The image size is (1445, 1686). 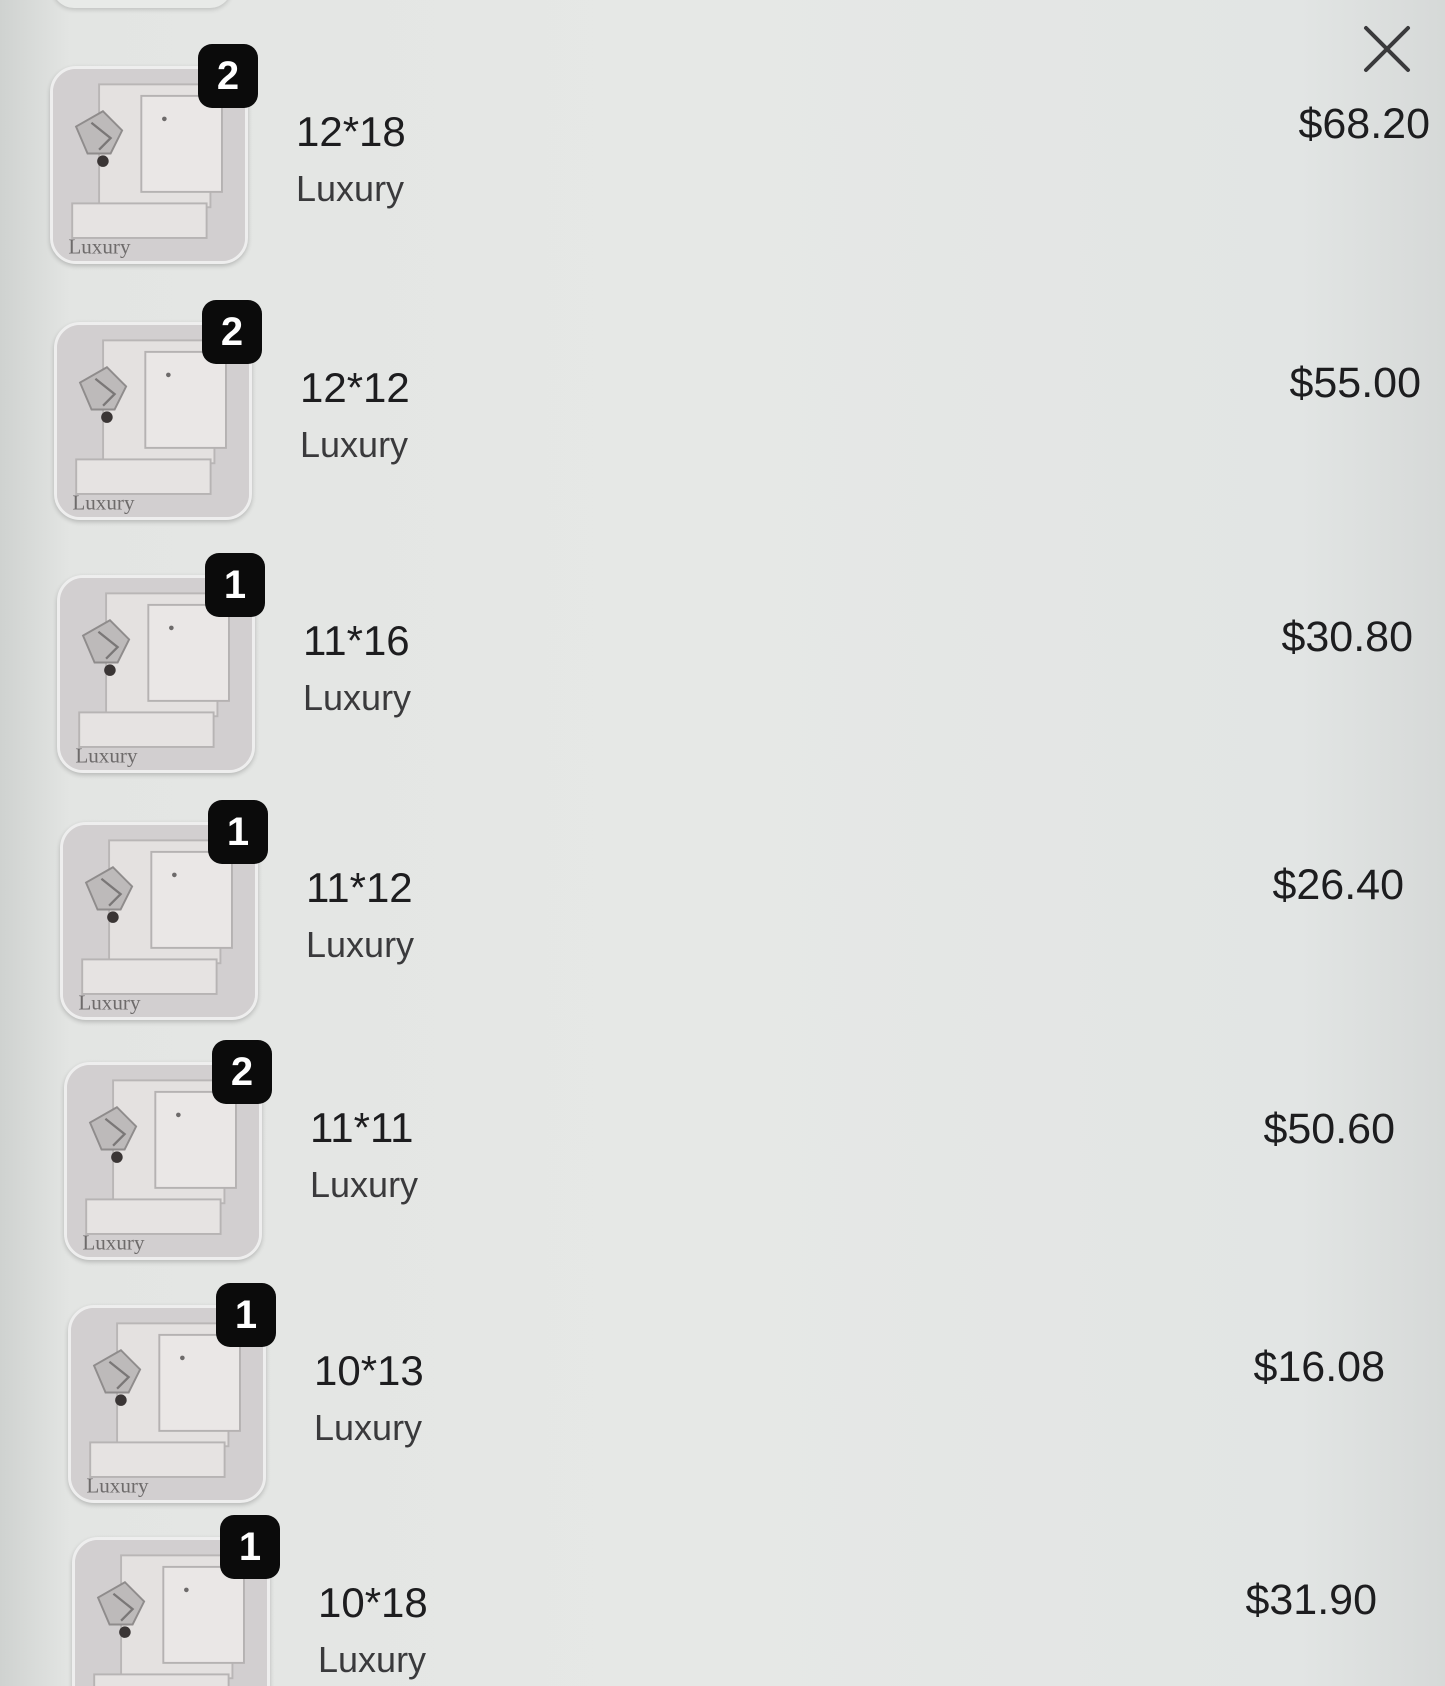 I want to click on previous-item-edge, so click(x=142, y=4).